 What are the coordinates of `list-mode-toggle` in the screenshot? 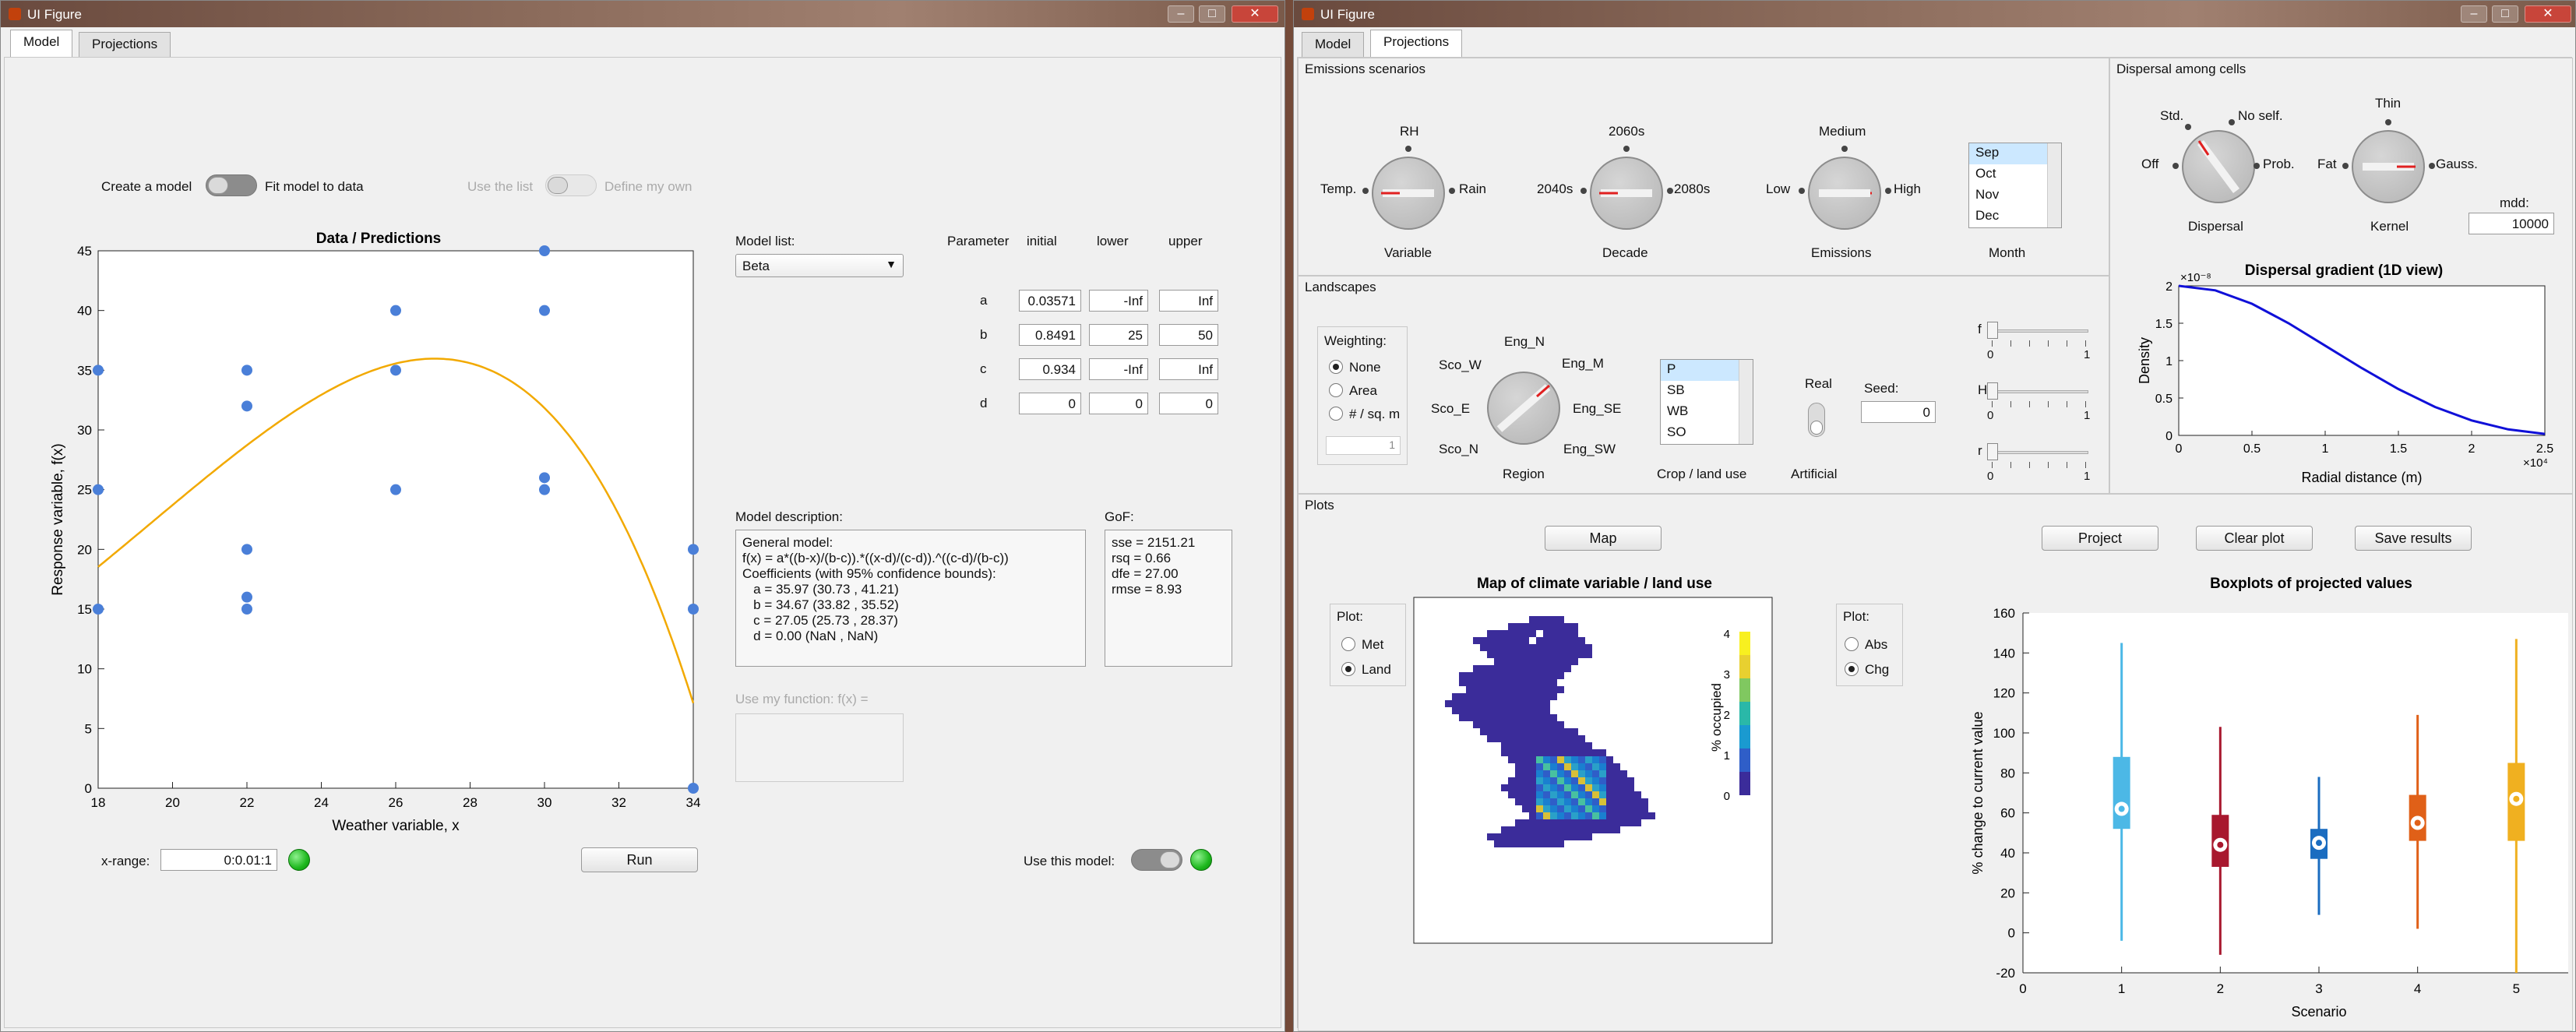 It's located at (571, 185).